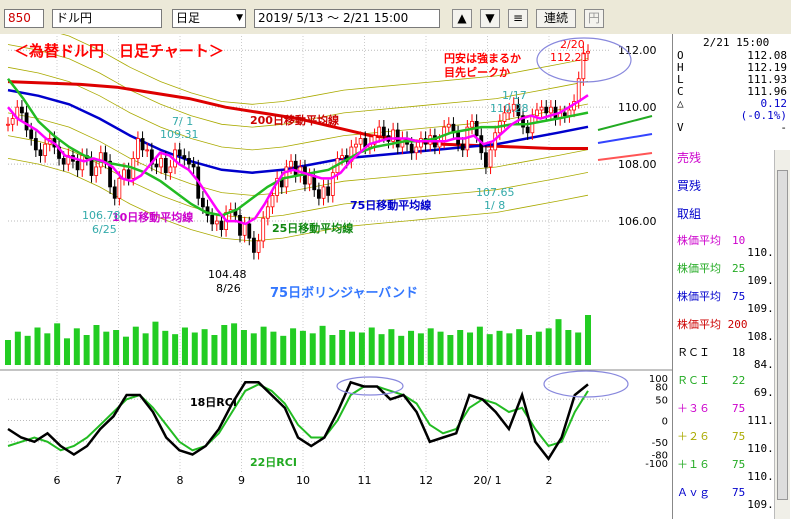 This screenshot has height=519, width=791. Describe the element at coordinates (767, 280) in the screenshot. I see `ma25-value: 109.81` at that location.